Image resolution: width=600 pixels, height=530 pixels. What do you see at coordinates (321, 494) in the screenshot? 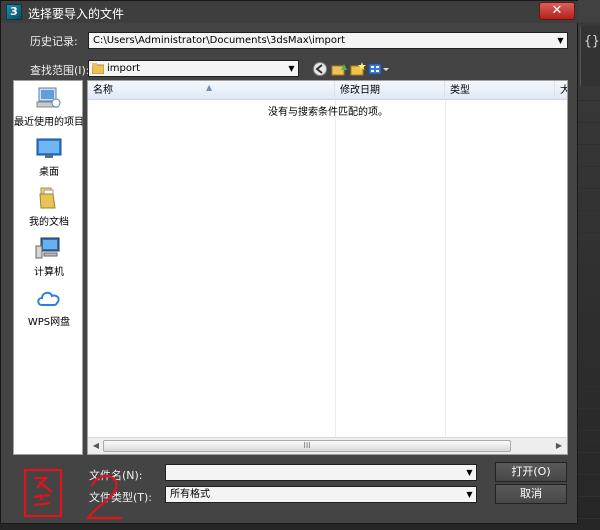
I see `filetype-select: 所有格式 ▼` at bounding box center [321, 494].